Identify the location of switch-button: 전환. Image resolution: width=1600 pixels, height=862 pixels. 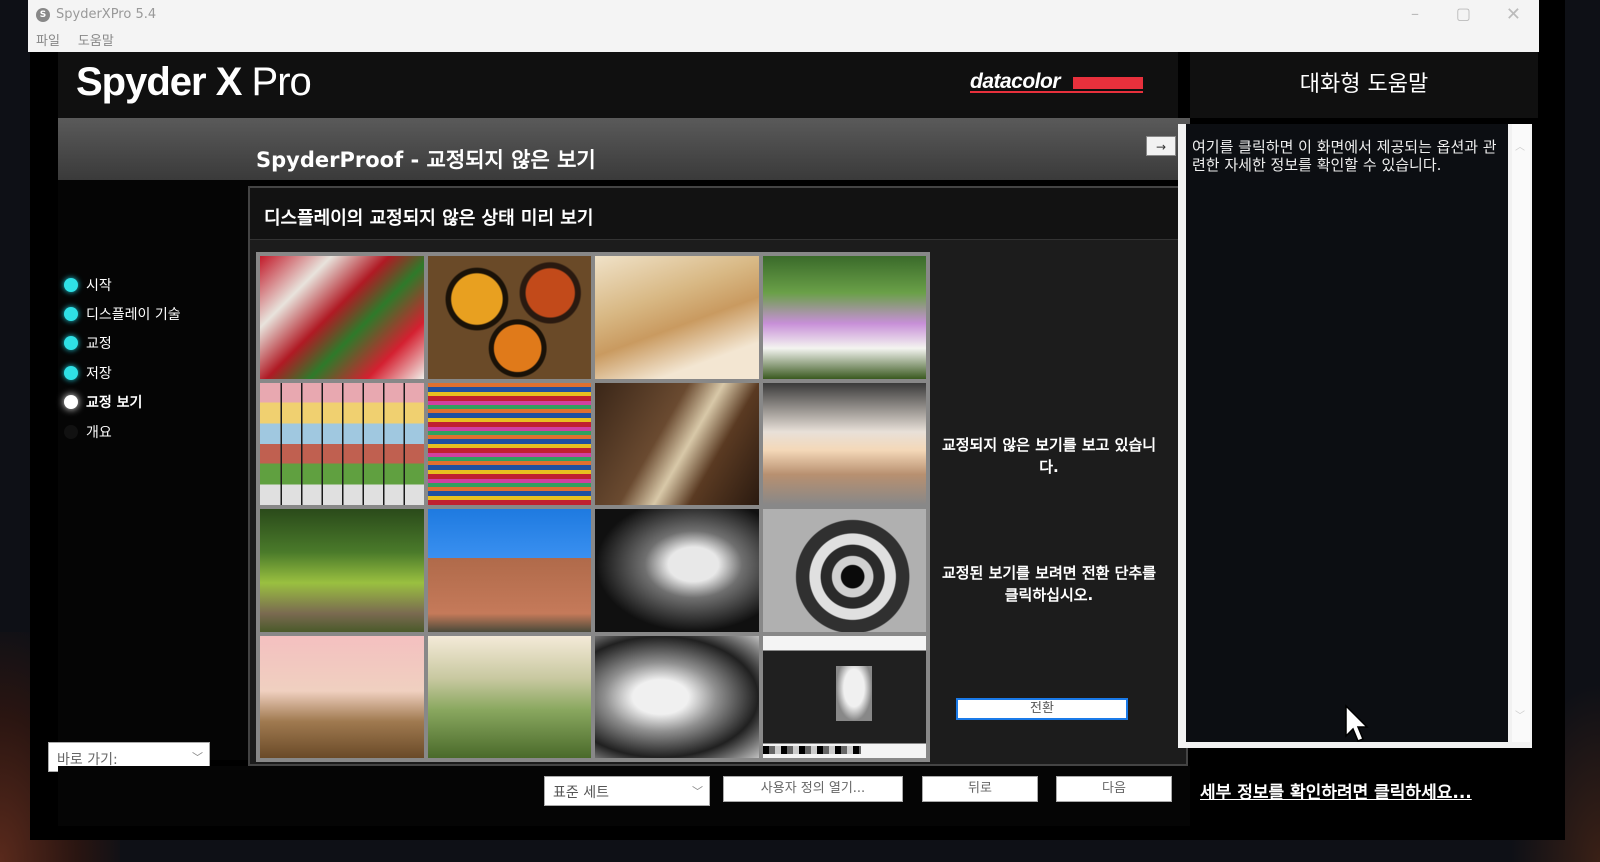
(1042, 709).